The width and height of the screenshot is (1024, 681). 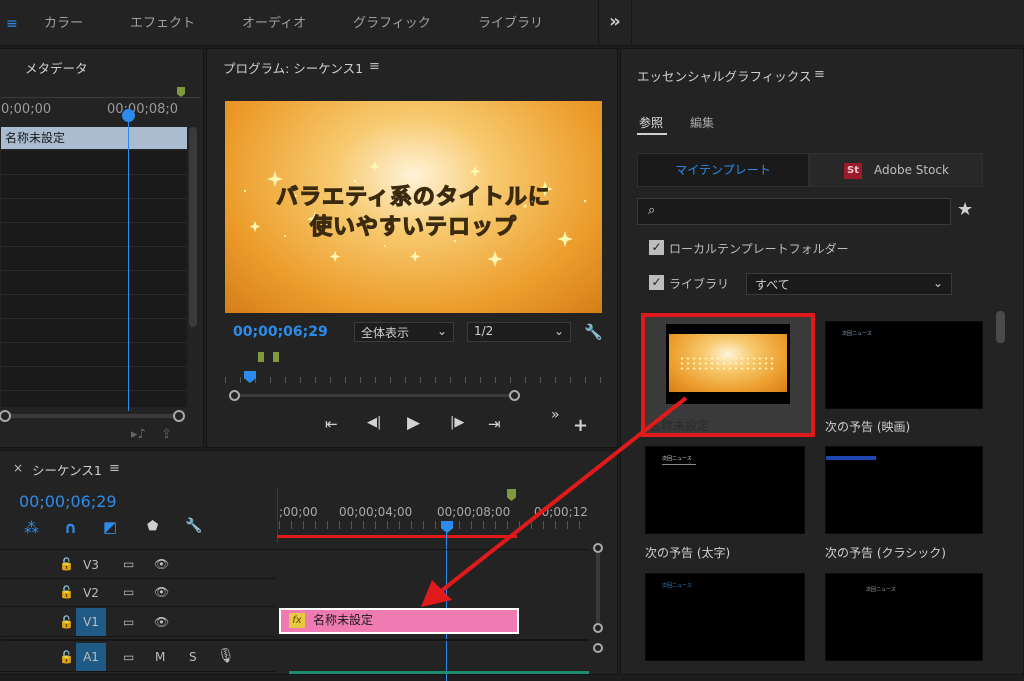 What do you see at coordinates (447, 527) in the screenshot?
I see `timeline-playhead` at bounding box center [447, 527].